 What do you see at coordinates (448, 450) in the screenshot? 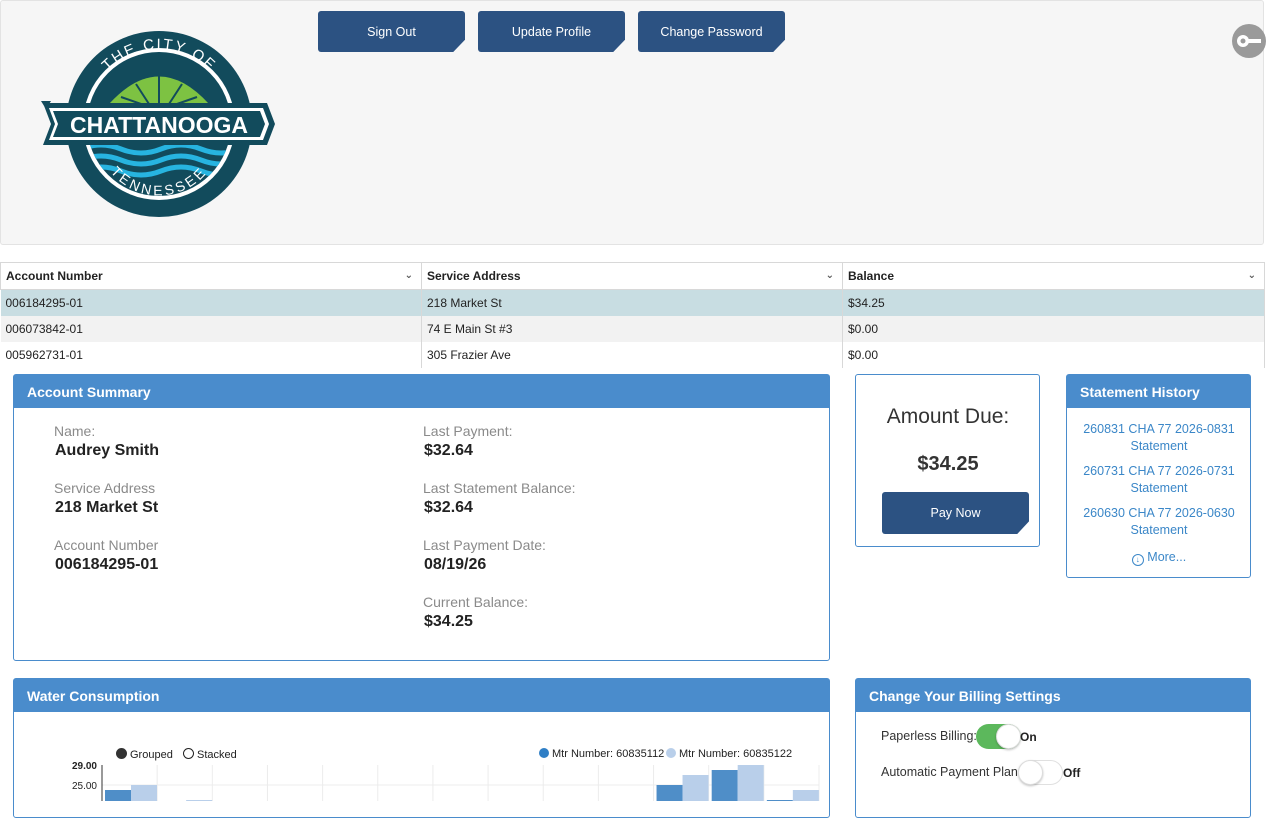
I see `last-payment-value: $32.64` at bounding box center [448, 450].